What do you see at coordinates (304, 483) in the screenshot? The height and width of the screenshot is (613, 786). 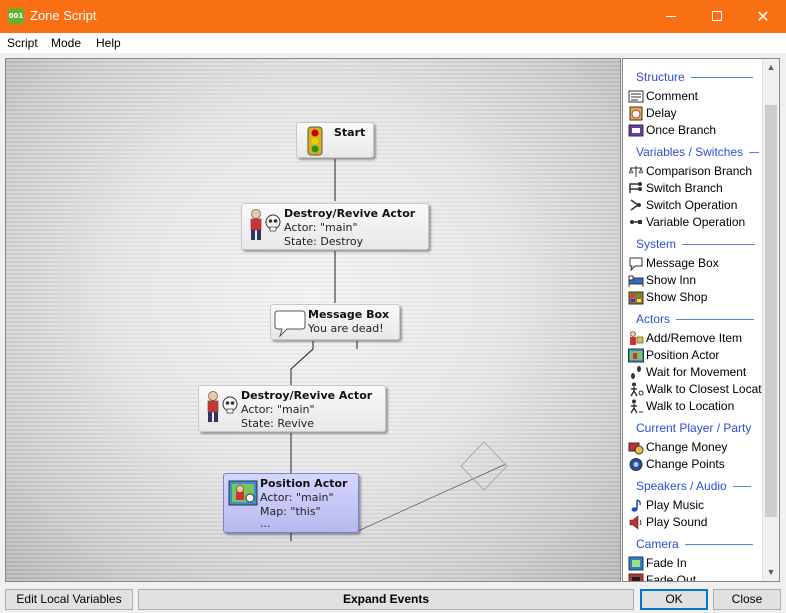 I see `node-position-actor-title: Position Actor` at bounding box center [304, 483].